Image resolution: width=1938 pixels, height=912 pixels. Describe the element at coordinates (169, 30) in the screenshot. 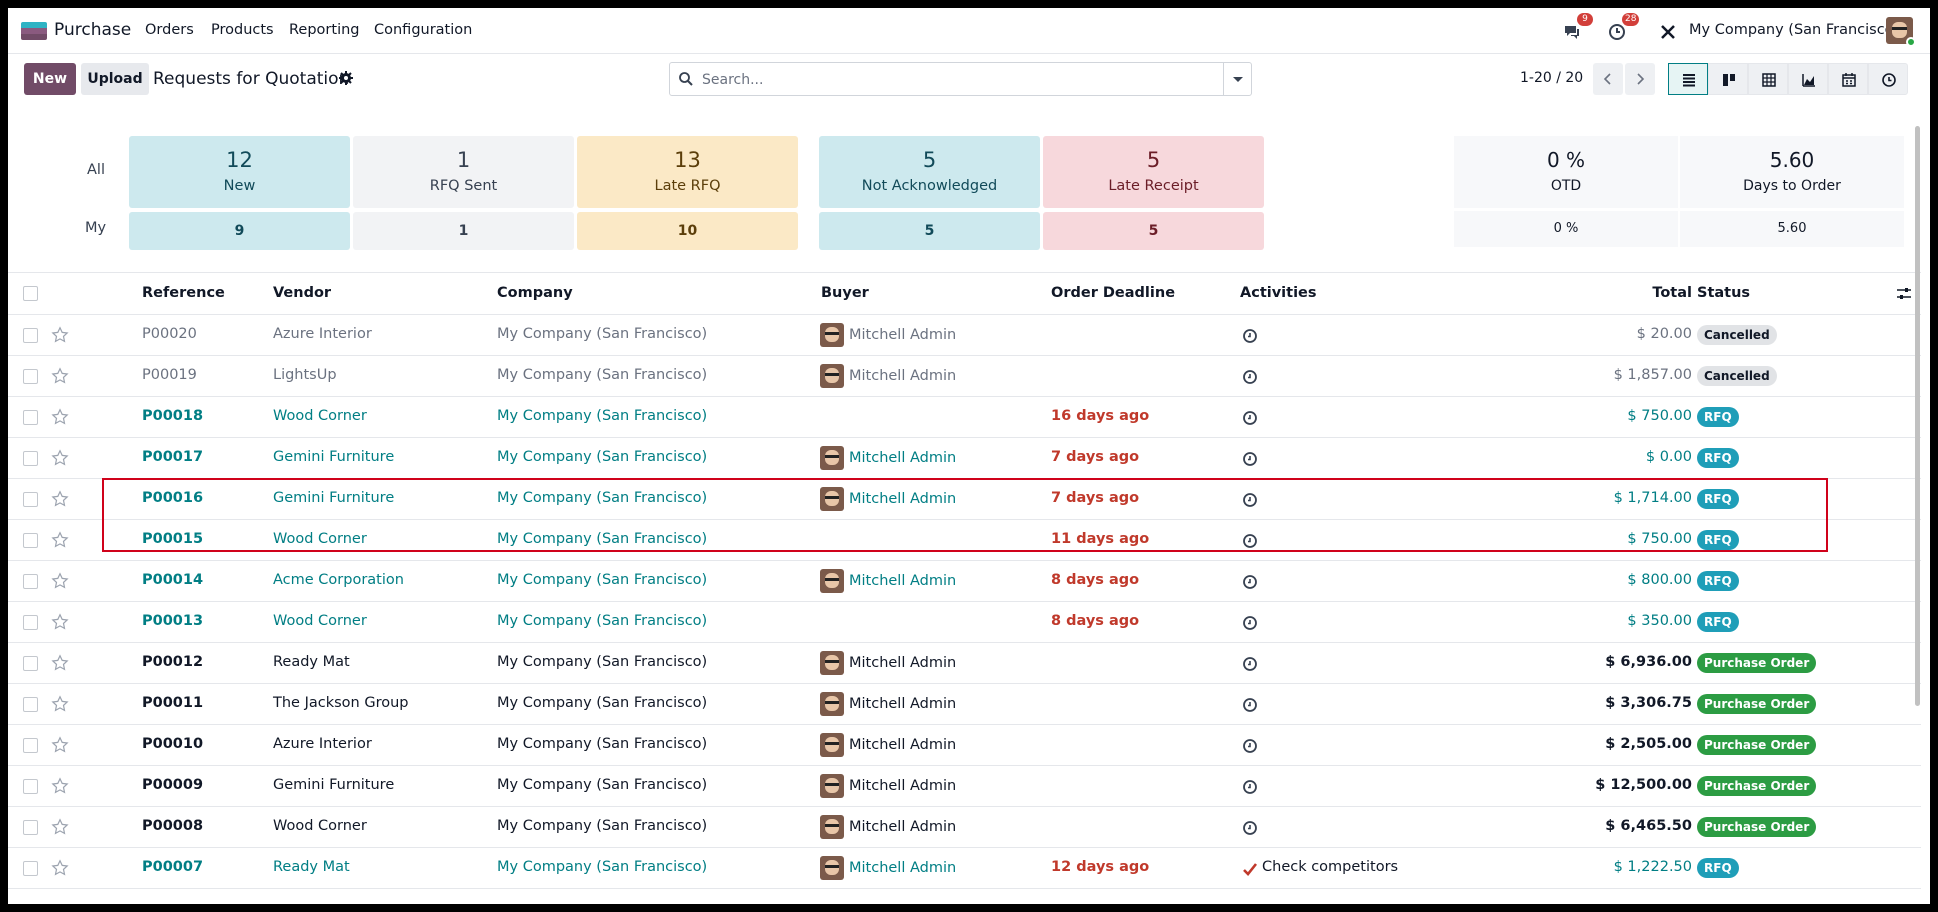

I see `menu-orders: Orders` at that location.